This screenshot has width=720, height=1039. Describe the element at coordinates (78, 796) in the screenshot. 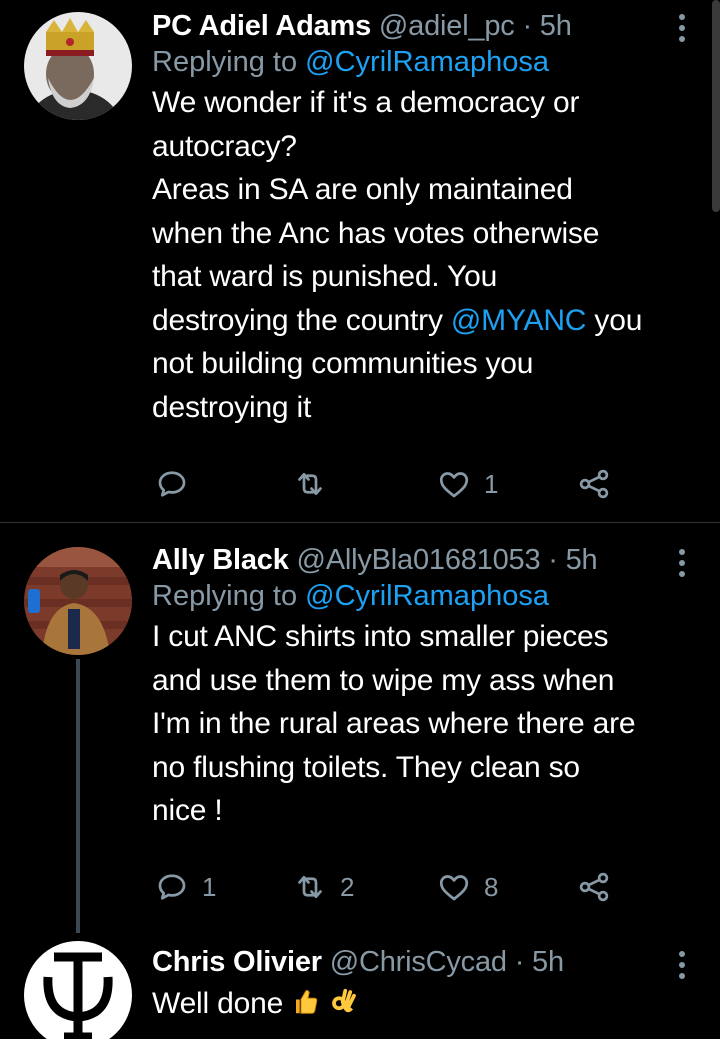

I see `thread-line` at that location.